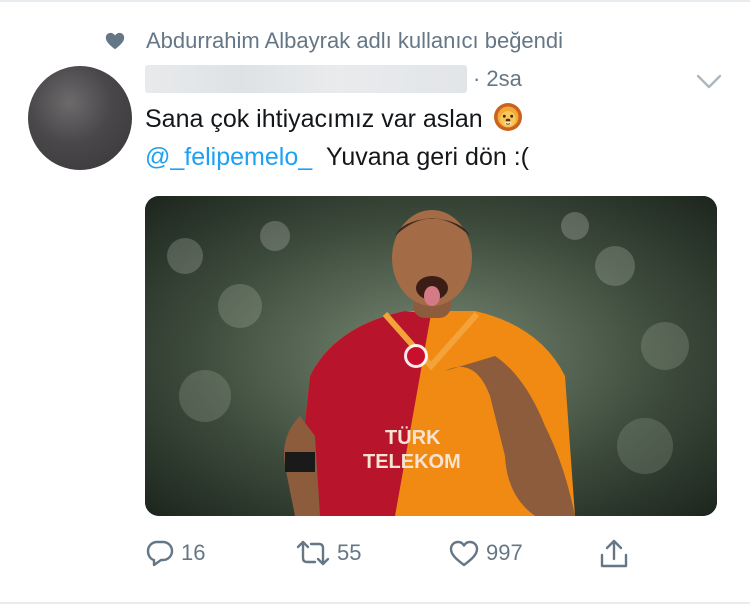  I want to click on reply-count: 16, so click(193, 552).